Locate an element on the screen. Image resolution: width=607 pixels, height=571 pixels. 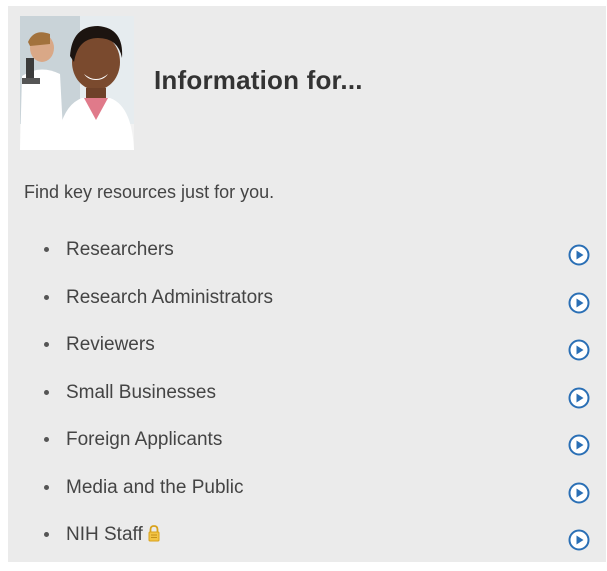
reviewers-link: Reviewers is located at coordinates (110, 345).